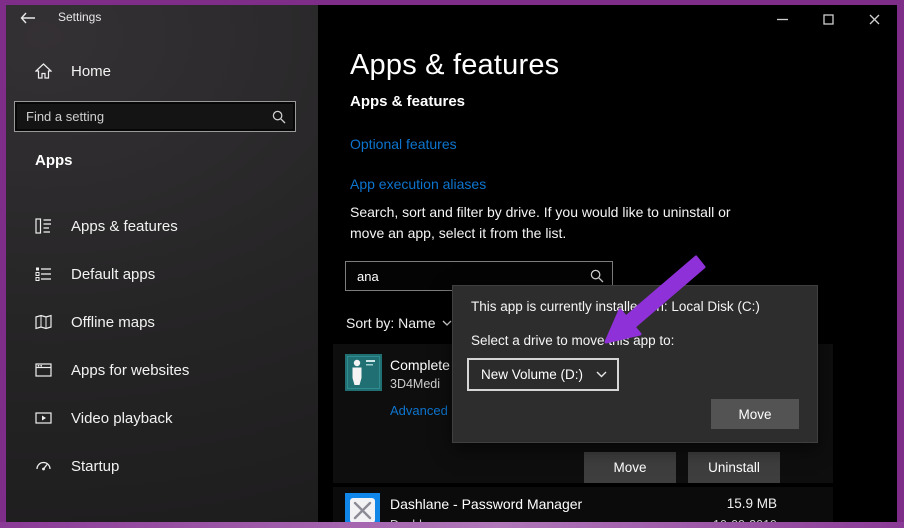 The image size is (904, 528). What do you see at coordinates (362, 507) in the screenshot?
I see `dashlane-app-icon` at bounding box center [362, 507].